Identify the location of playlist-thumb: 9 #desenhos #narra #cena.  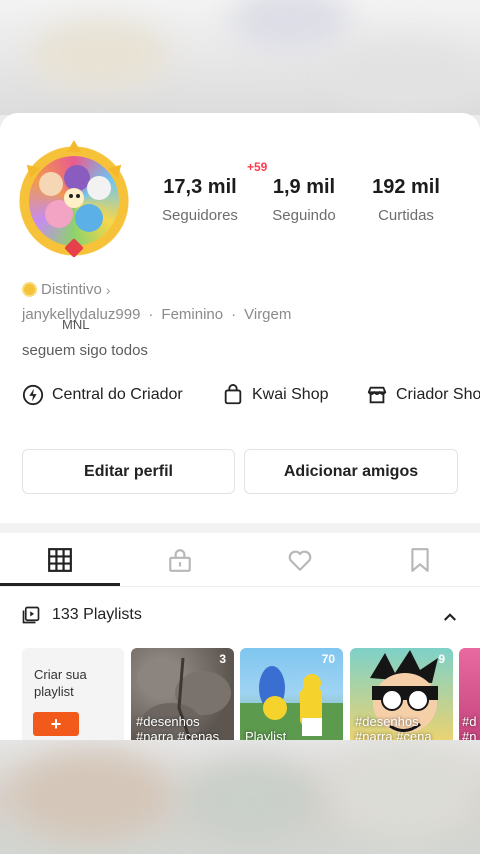
(401, 698).